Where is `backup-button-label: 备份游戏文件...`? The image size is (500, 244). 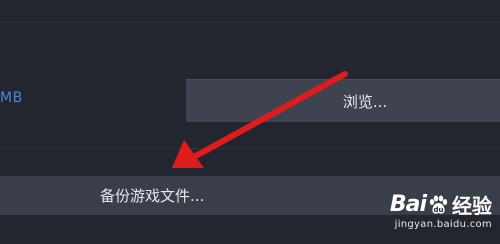 backup-button-label: 备份游戏文件... is located at coordinates (152, 196).